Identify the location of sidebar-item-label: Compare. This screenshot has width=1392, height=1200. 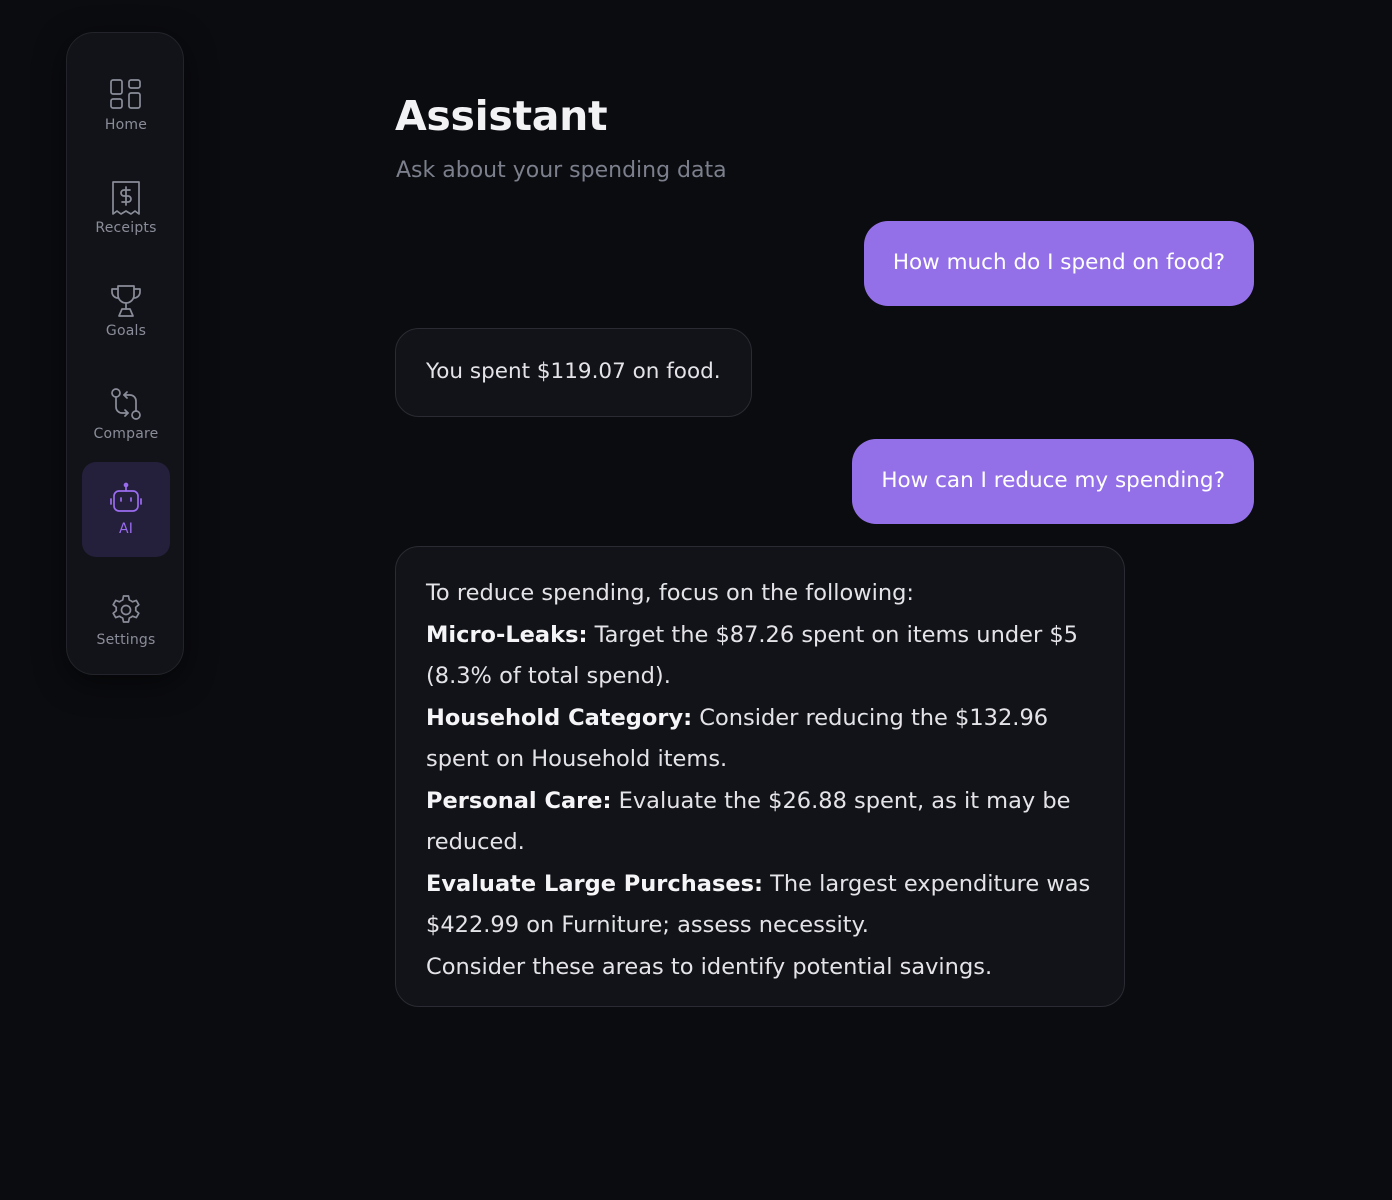
(126, 434).